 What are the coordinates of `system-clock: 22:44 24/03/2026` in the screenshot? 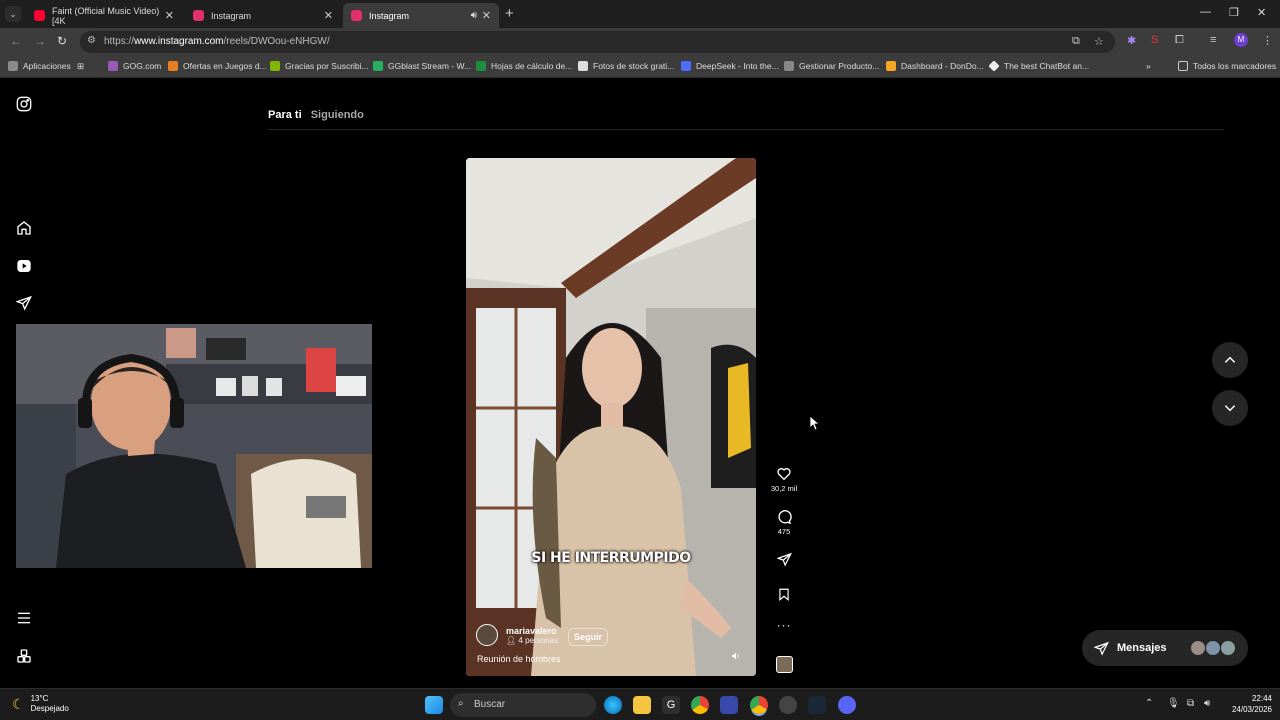 It's located at (1247, 704).